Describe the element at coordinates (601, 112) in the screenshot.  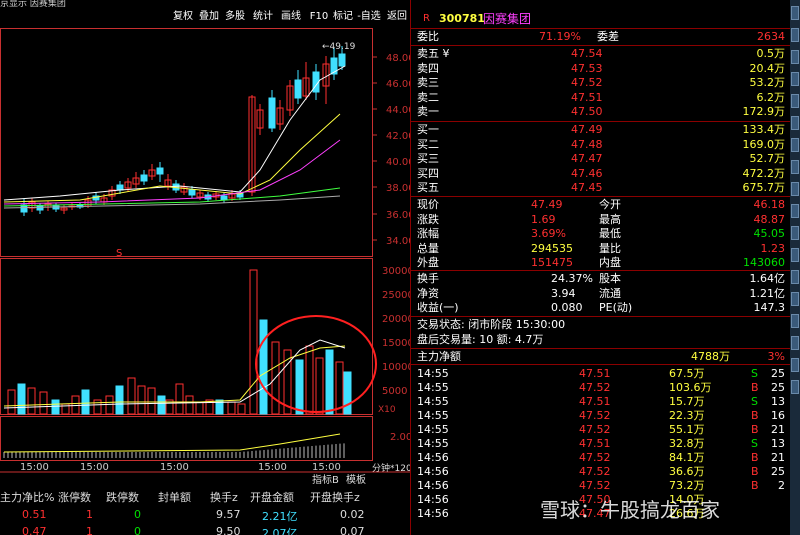
I see `ask-row: 卖一 47.50 172.9万` at that location.